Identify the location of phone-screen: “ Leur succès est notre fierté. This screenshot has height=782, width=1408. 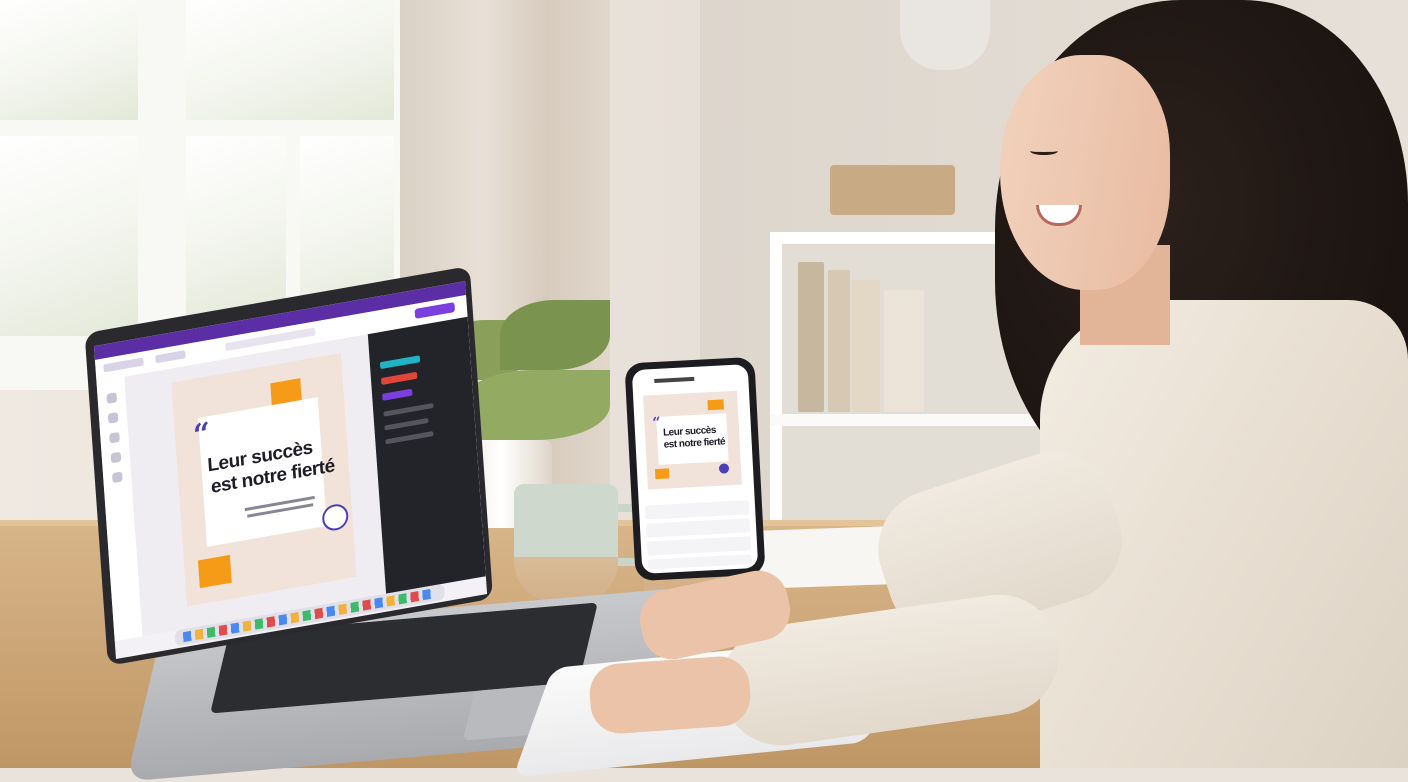
(695, 469).